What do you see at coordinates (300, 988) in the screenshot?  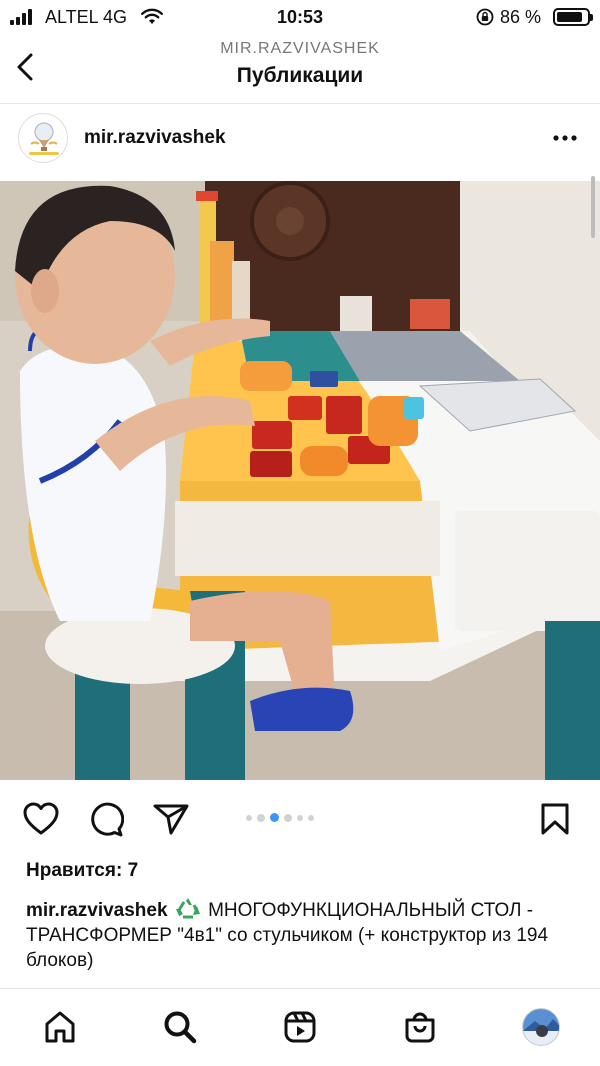 I see `tabbar-divider` at bounding box center [300, 988].